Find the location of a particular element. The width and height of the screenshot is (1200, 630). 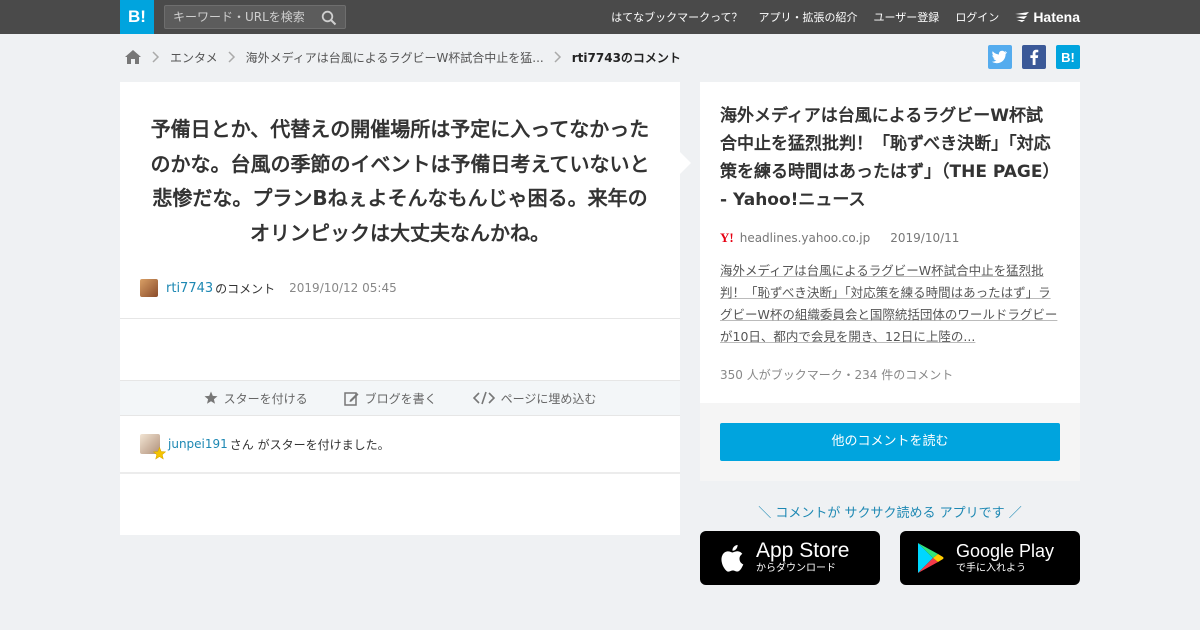

twitter-icon is located at coordinates (999, 57).